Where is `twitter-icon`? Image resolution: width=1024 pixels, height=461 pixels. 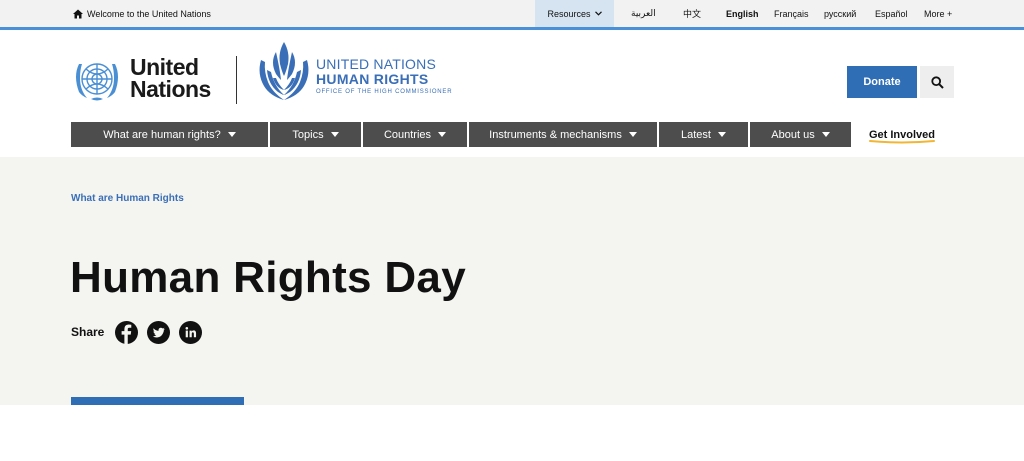 twitter-icon is located at coordinates (159, 332).